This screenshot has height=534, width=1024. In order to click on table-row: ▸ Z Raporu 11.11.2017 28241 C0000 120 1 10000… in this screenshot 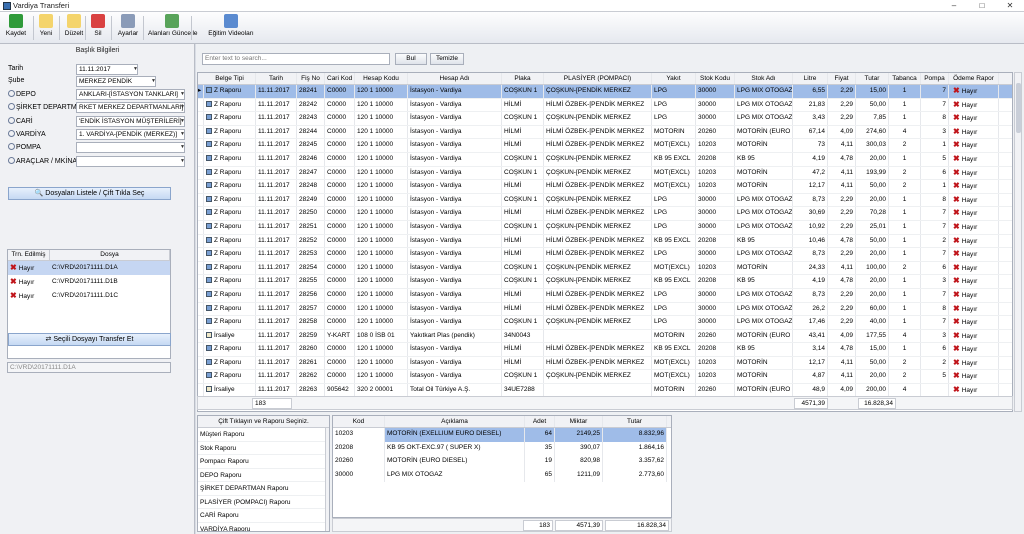, I will do `click(605, 92)`.